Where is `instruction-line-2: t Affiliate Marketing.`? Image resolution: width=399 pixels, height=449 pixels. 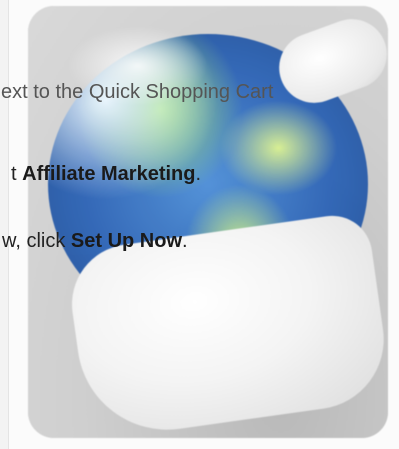
instruction-line-2: t Affiliate Marketing. is located at coordinates (106, 174).